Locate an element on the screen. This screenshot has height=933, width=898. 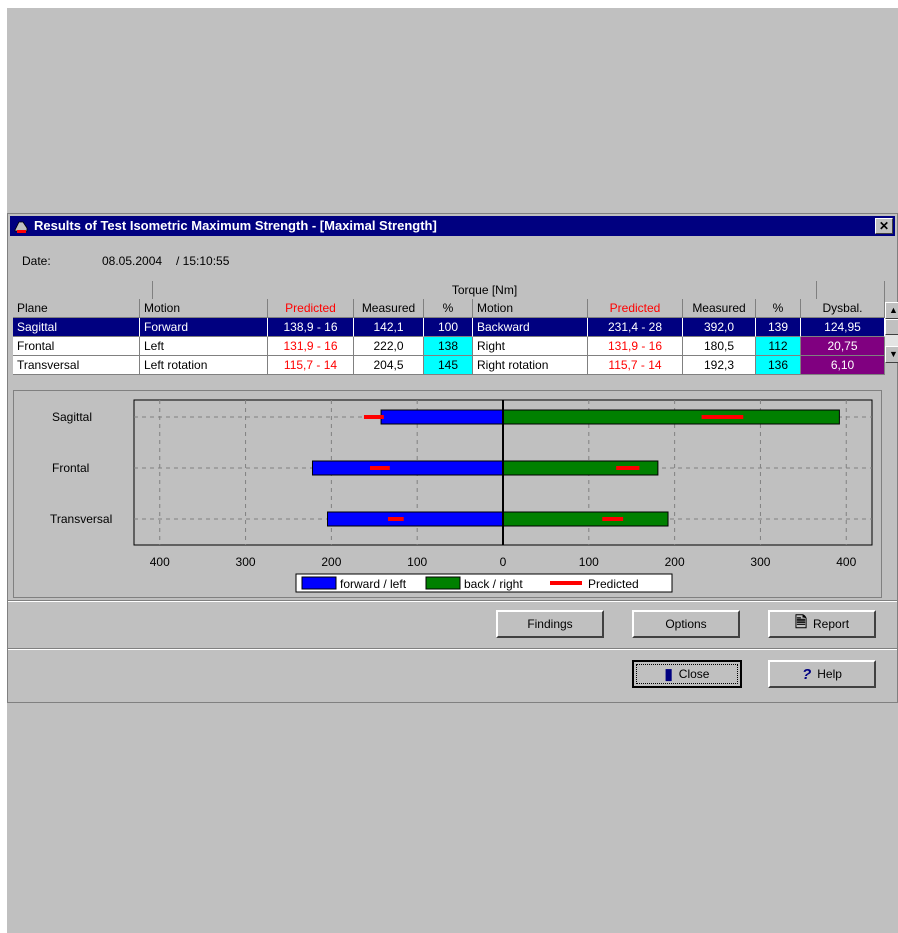
legend-swatch-back-right is located at coordinates (443, 583).